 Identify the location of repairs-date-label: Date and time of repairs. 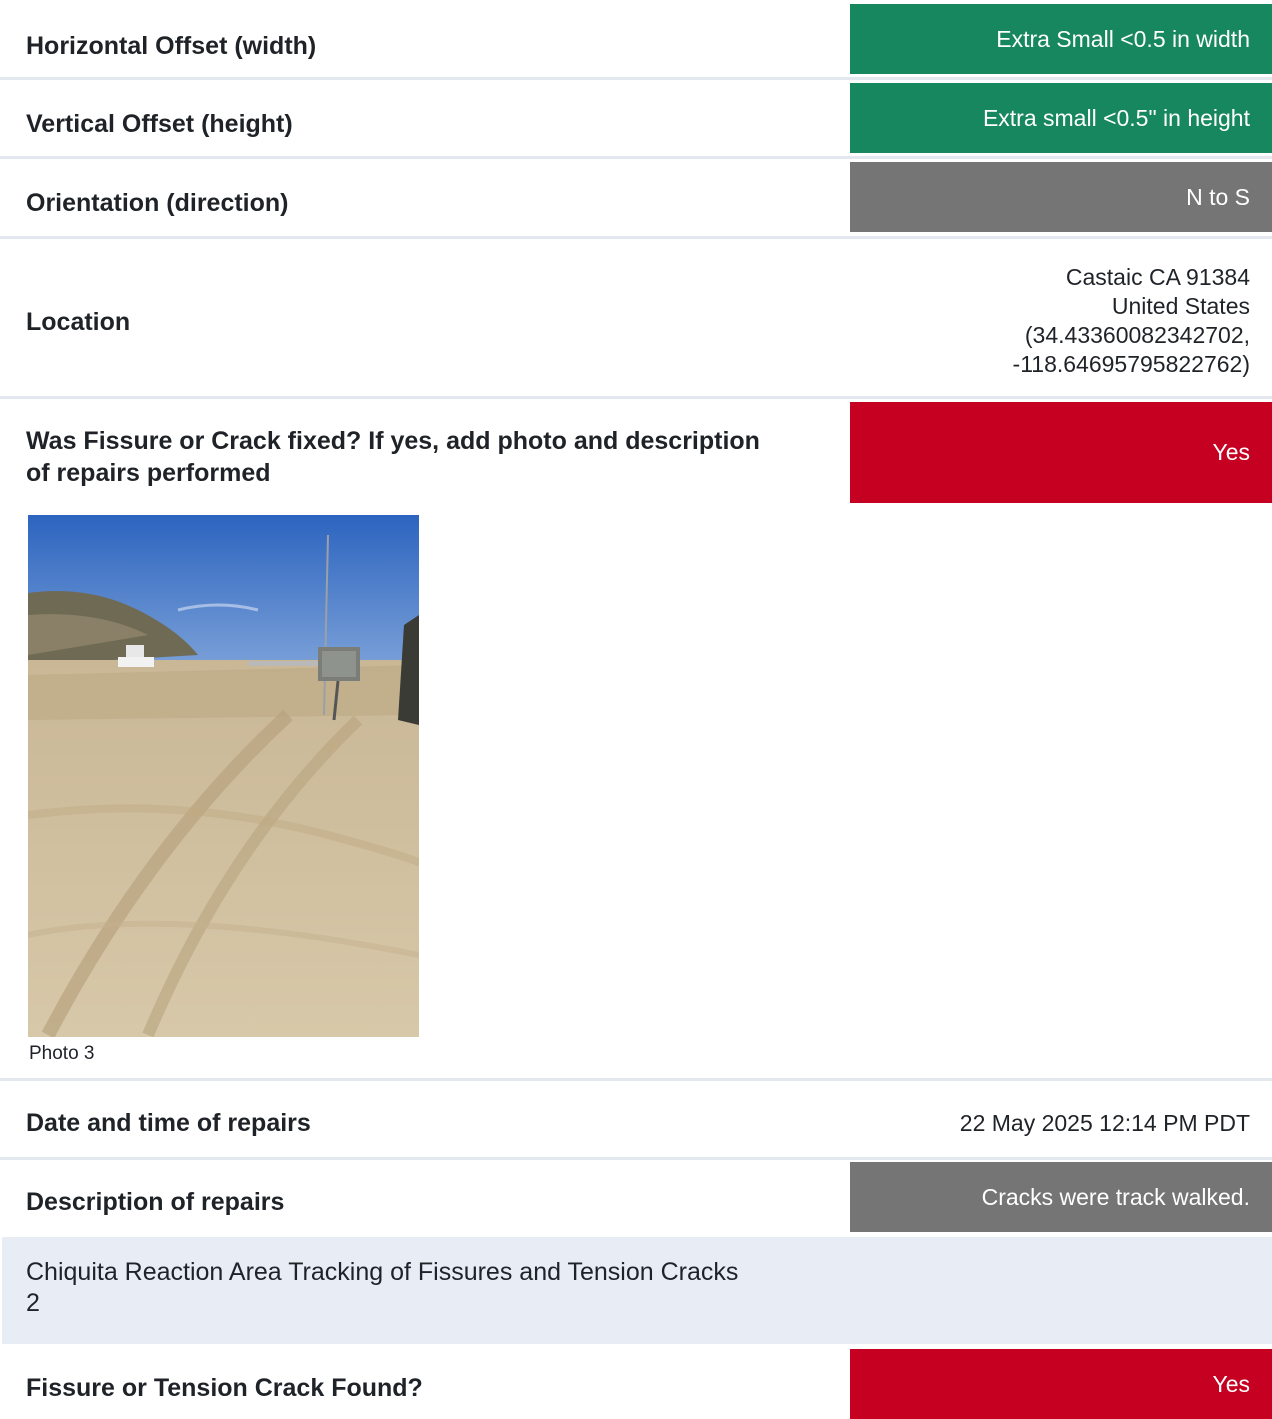
(168, 1123).